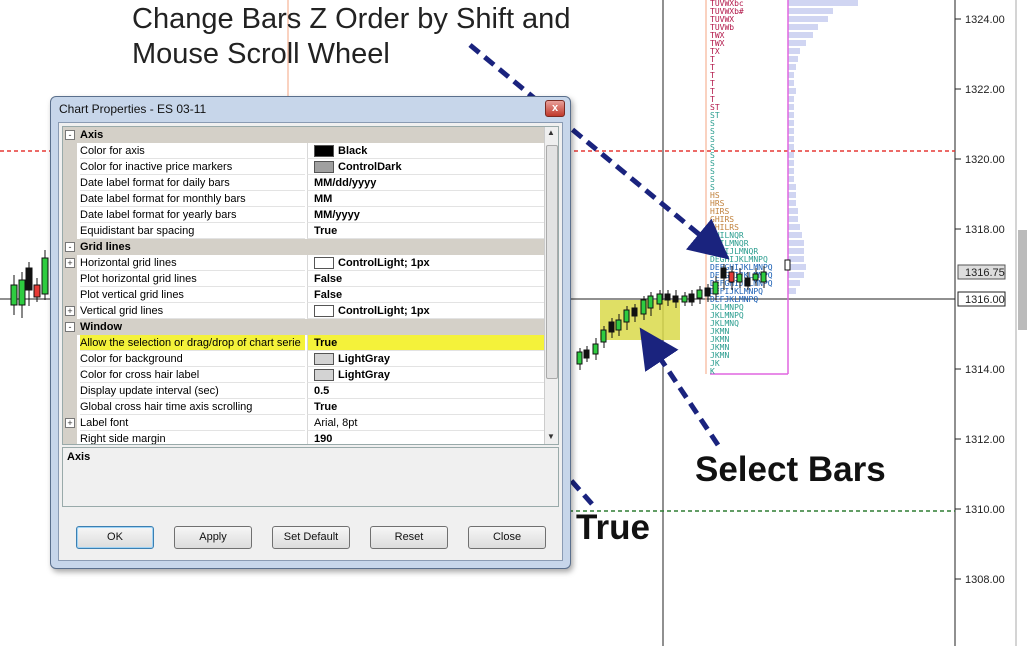 Image resolution: width=1027 pixels, height=646 pixels. I want to click on property-name: Plot vertical grid lines, so click(192, 295).